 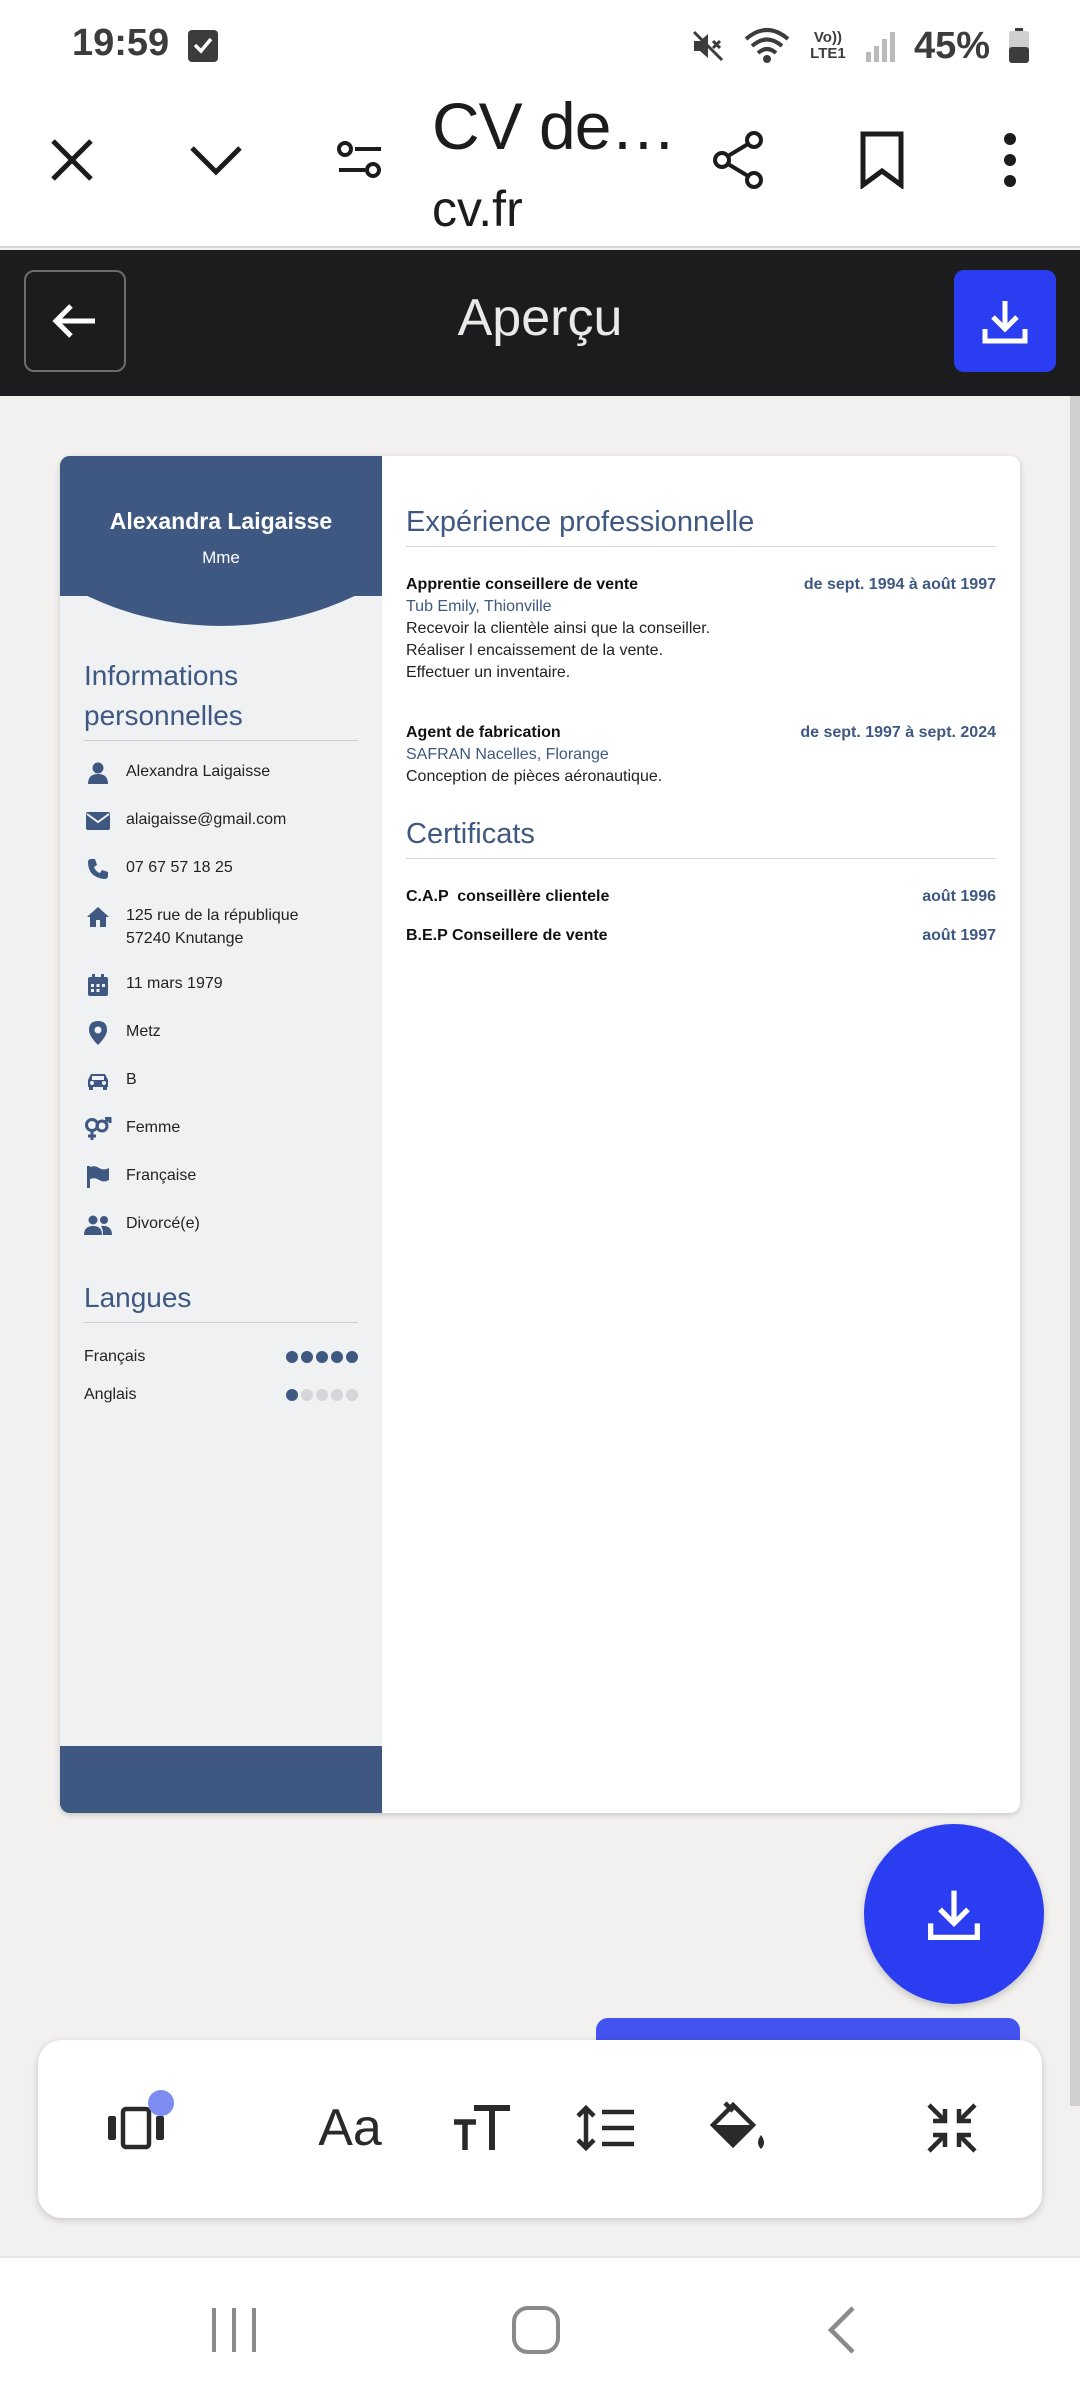 I want to click on status-right: Vo)) LTE1 45%, so click(x=860, y=46).